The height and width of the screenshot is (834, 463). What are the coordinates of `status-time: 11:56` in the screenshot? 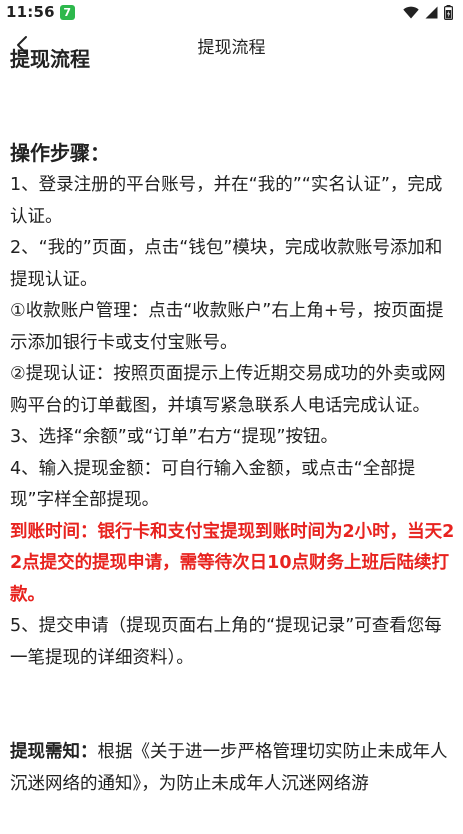 It's located at (30, 12).